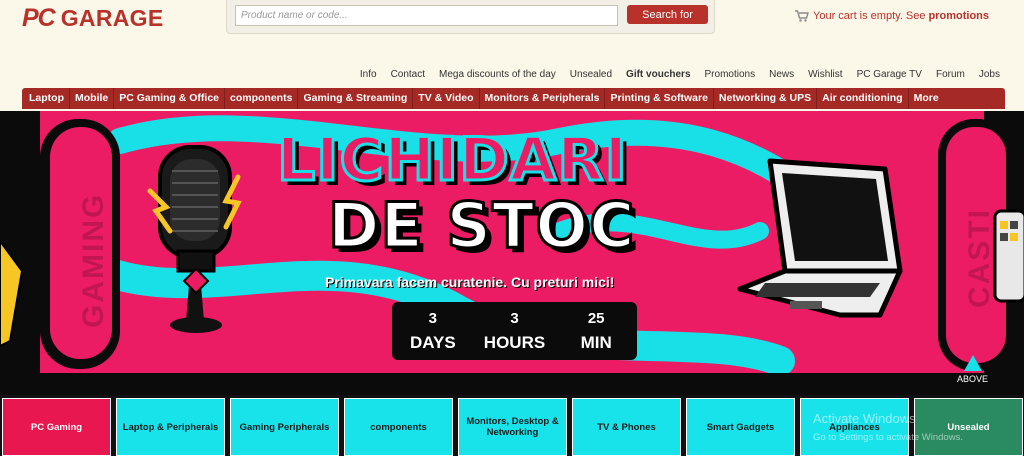 The image size is (1024, 456). I want to click on nav-item-networking-ups: Networking & UPS, so click(766, 98).